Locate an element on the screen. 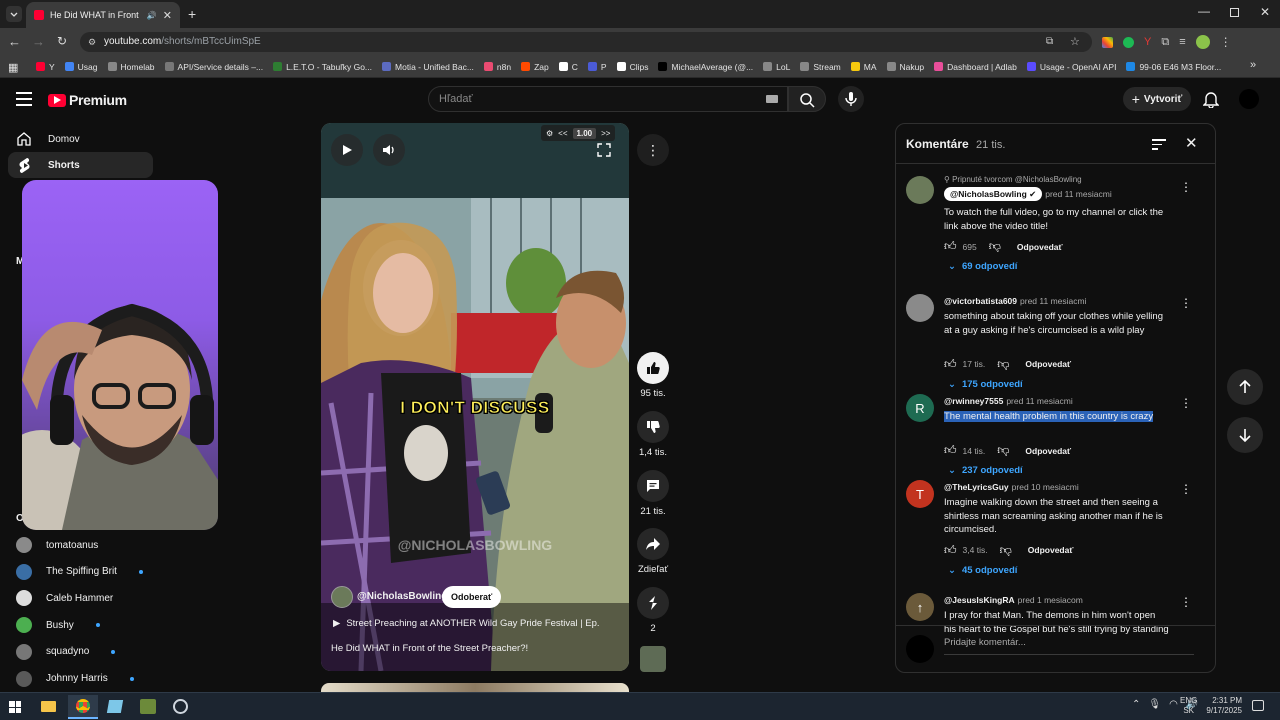 The height and width of the screenshot is (720, 1280). subscription-item: Caleb Hammer is located at coordinates (64, 598).